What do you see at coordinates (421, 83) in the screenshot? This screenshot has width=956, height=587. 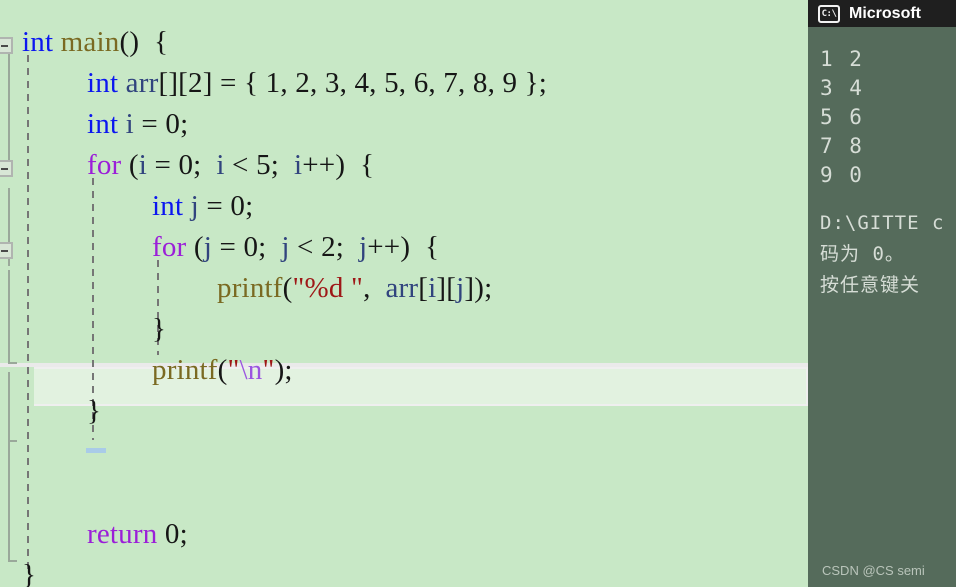 I see `code-token: 6` at bounding box center [421, 83].